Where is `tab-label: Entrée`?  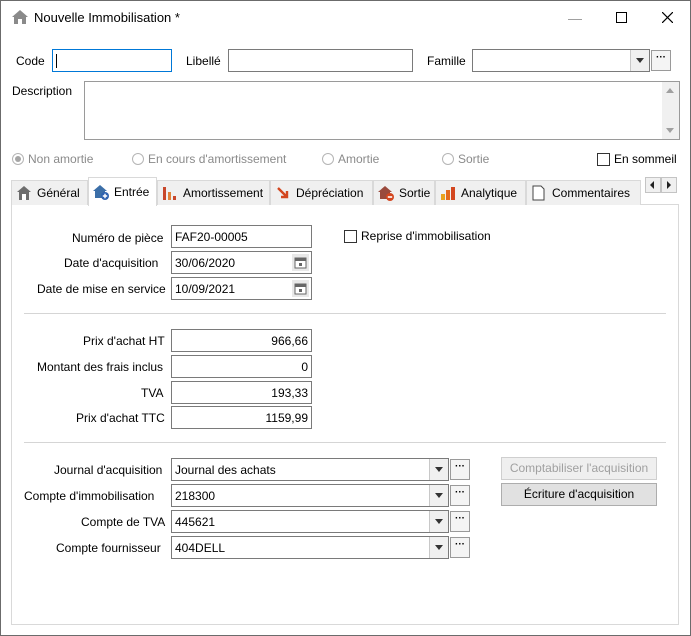 tab-label: Entrée is located at coordinates (132, 192).